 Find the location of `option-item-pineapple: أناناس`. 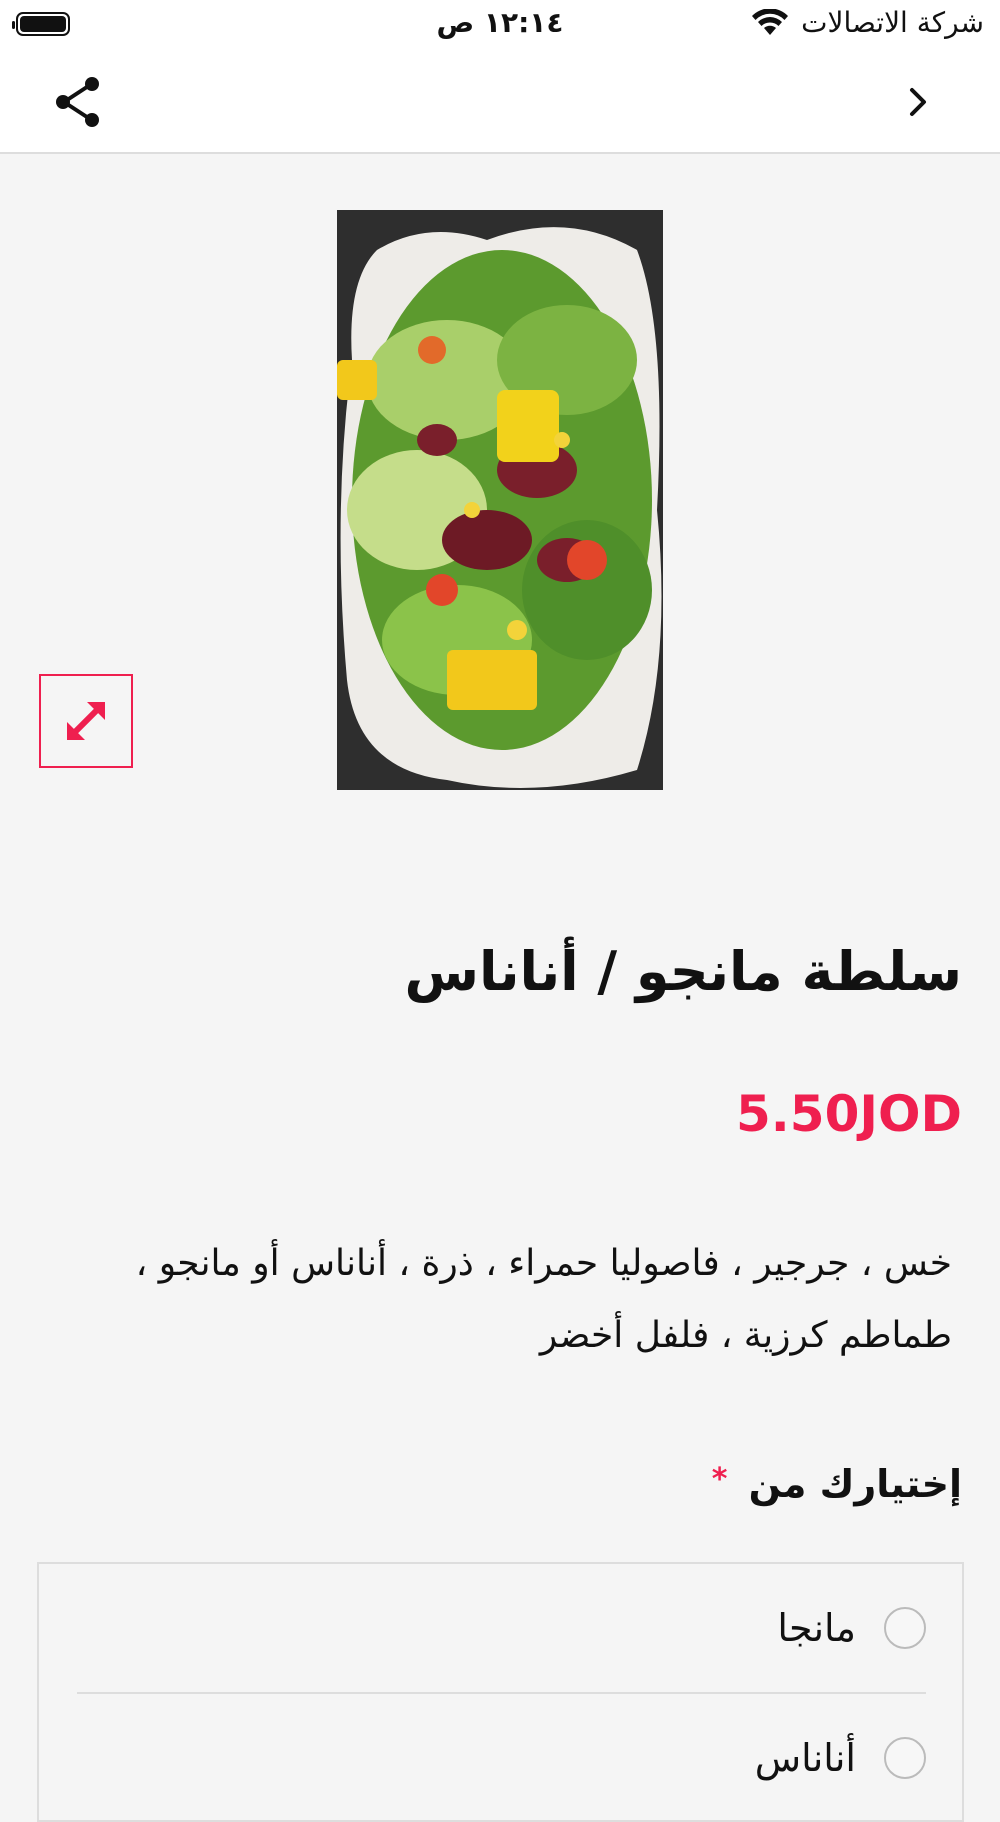

option-item-pineapple: أناناس is located at coordinates (501, 1758).